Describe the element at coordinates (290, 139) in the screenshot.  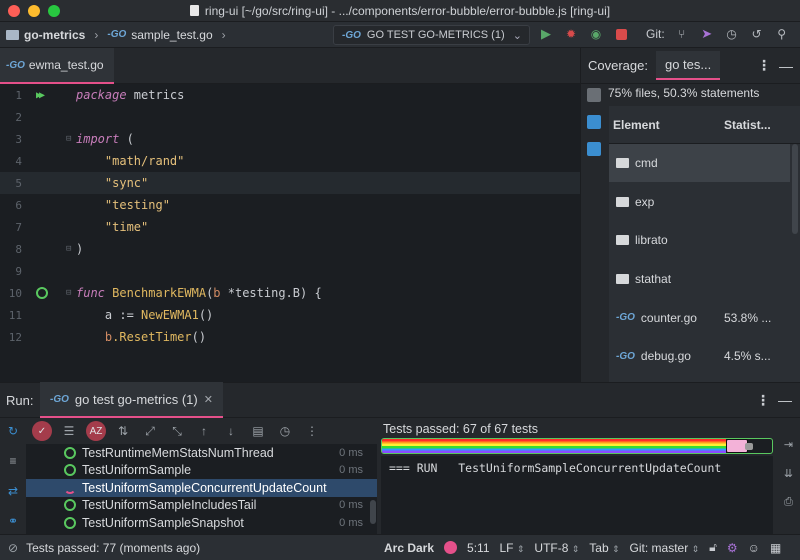
I see `code-line: 3 ⊟ import (` at that location.